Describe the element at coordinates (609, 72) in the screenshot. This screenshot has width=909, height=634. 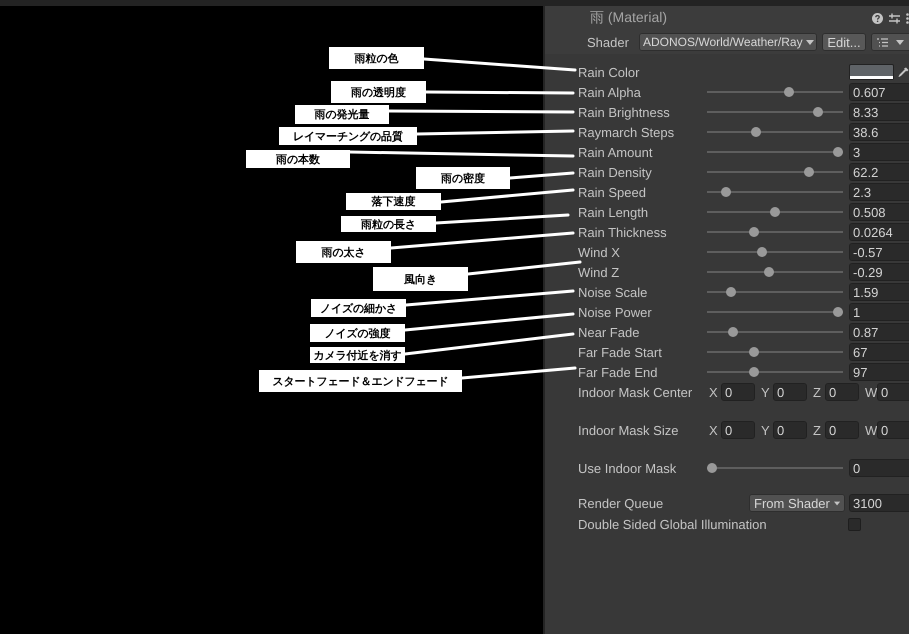
I see `property-label: Rain Color` at that location.